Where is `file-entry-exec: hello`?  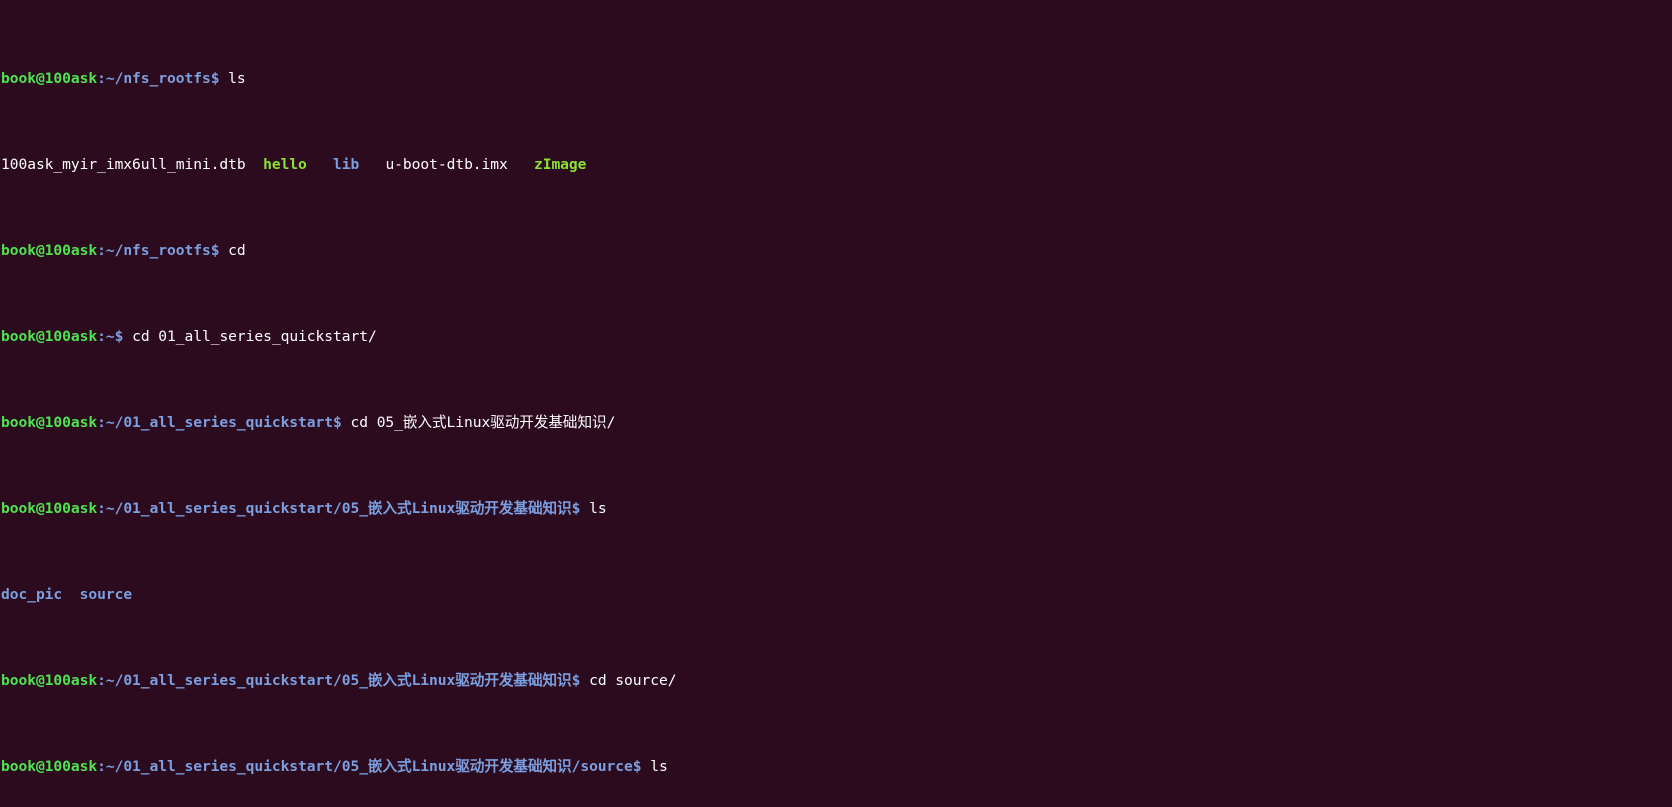 file-entry-exec: hello is located at coordinates (285, 164).